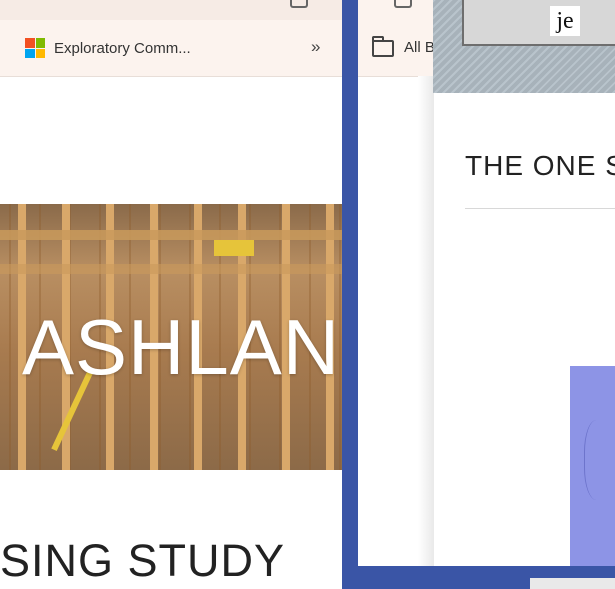  Describe the element at coordinates (234, 248) in the screenshot. I see `yellow-board` at that location.